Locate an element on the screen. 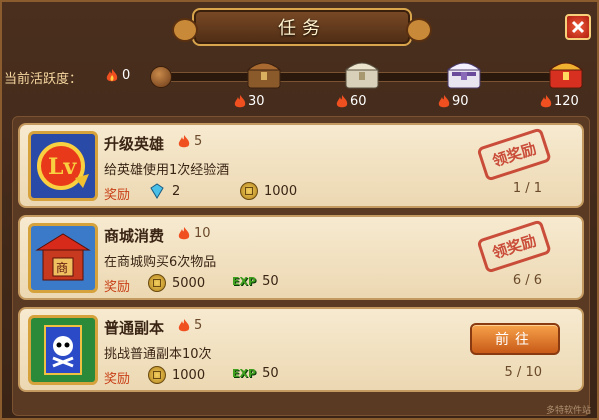 This screenshot has height=420, width=599. title-plate: 任务 is located at coordinates (302, 27).